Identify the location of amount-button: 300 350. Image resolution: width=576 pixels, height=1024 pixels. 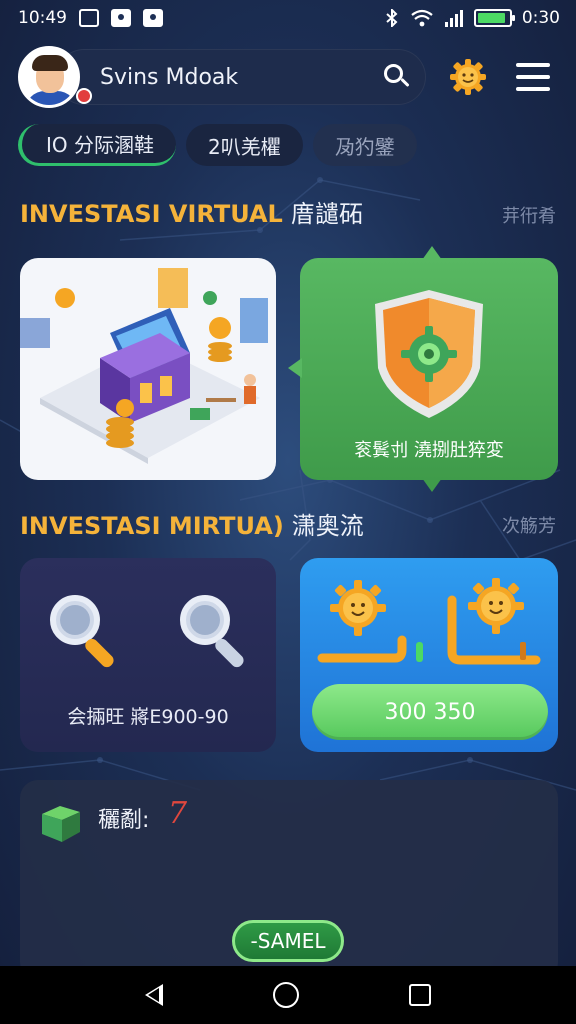
(430, 712).